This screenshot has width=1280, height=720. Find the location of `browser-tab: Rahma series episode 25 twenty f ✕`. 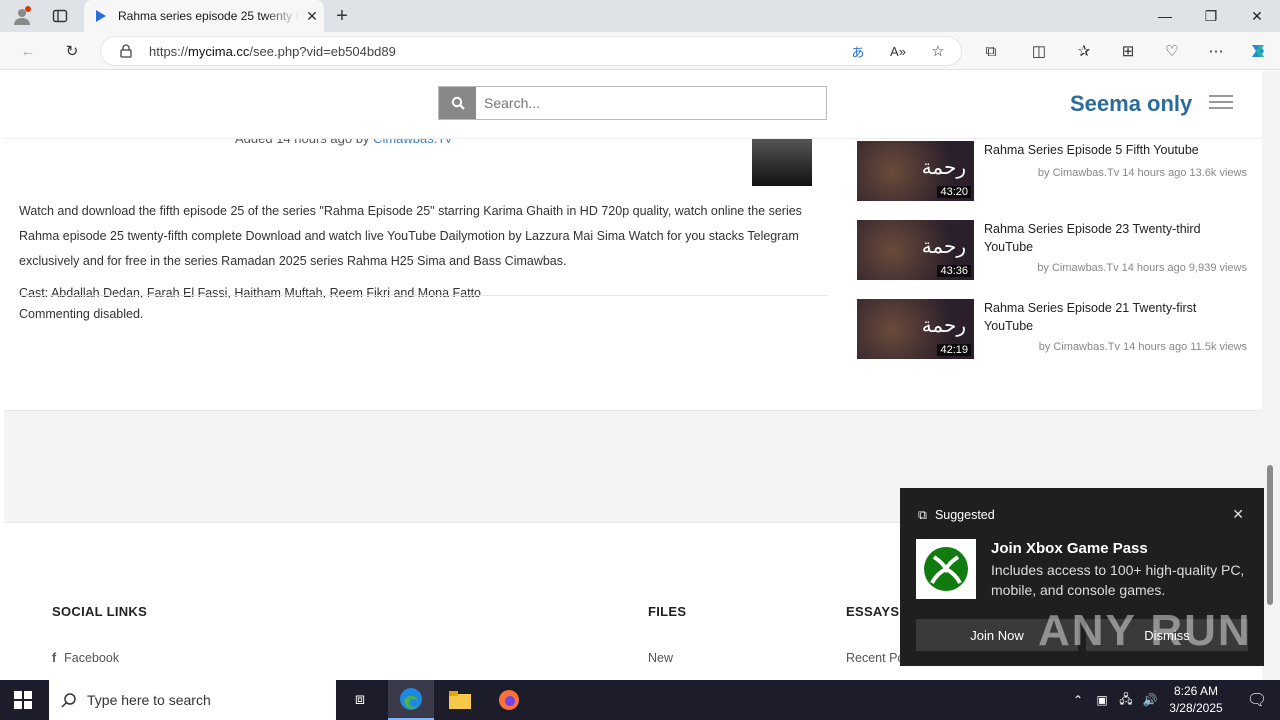

browser-tab: Rahma series episode 25 twenty f ✕ is located at coordinates (204, 16).